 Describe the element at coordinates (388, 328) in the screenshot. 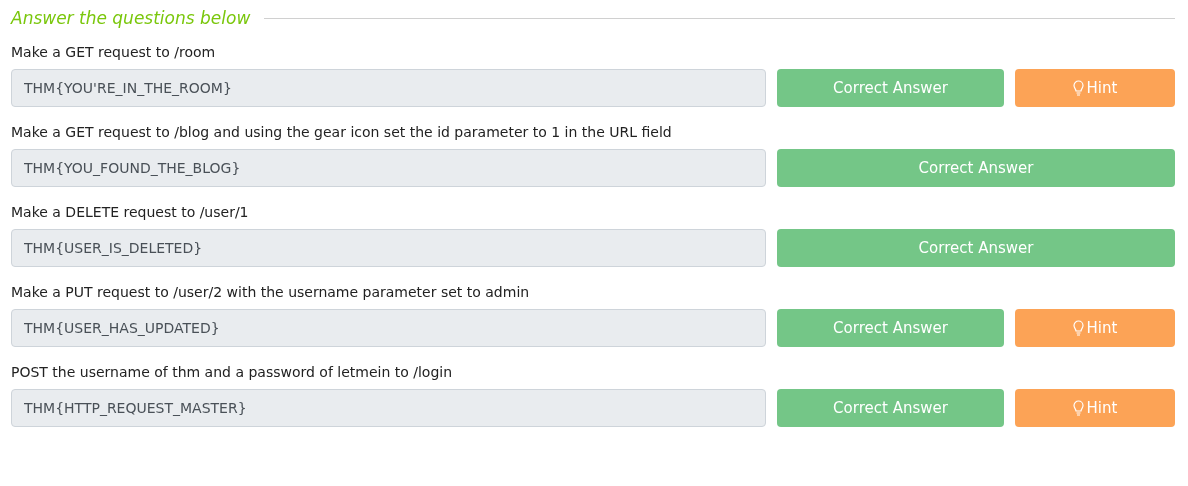

I see `answer-field: THM{USER_HAS_UPDATED}` at that location.